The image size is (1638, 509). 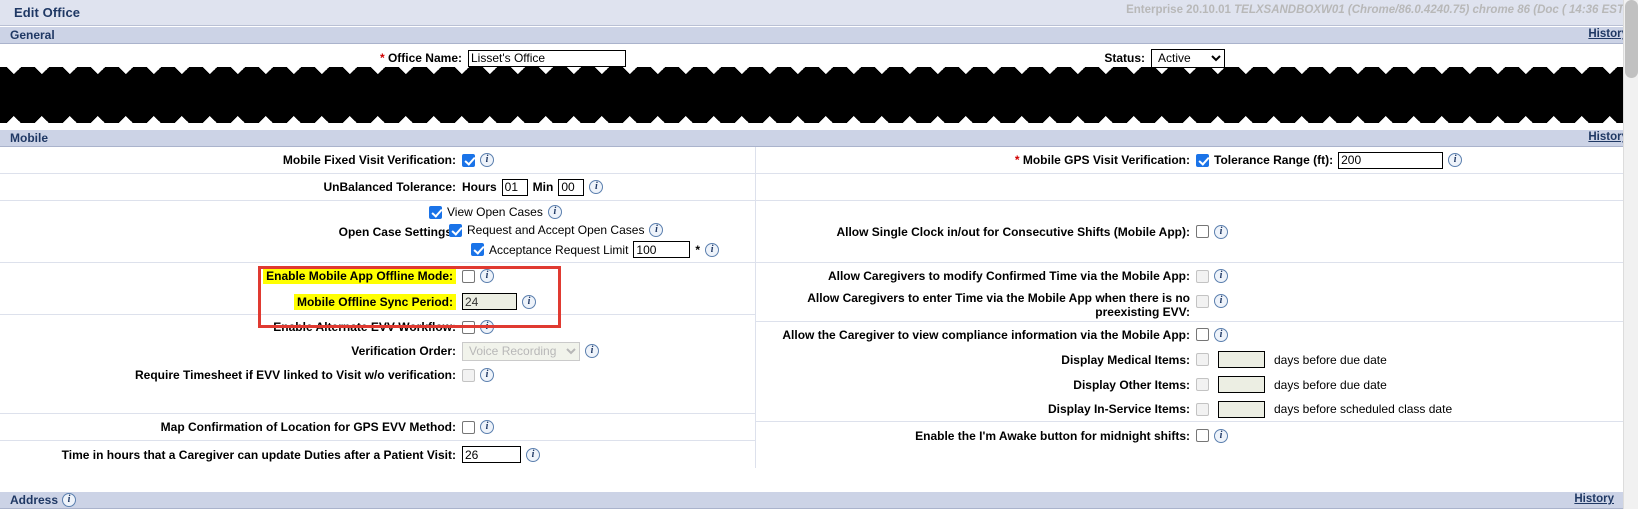 I want to click on display-other-days-input, so click(x=1241, y=384).